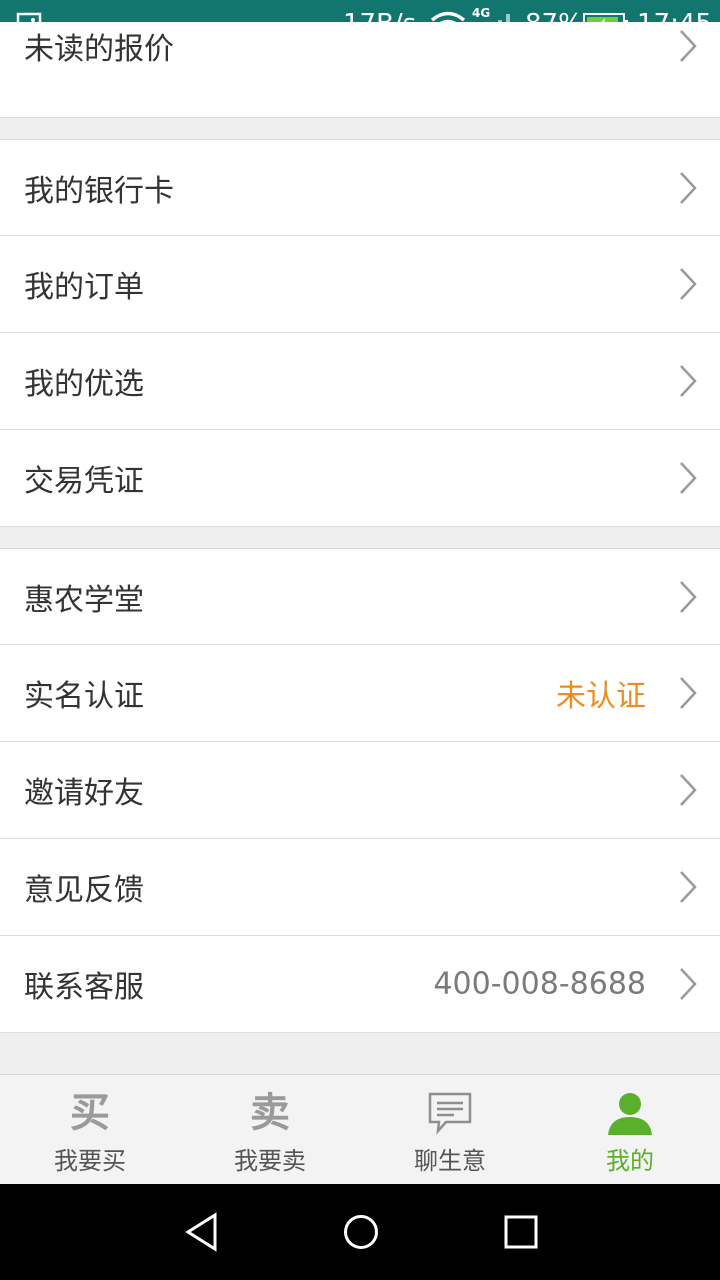 Image resolution: width=720 pixels, height=1280 pixels. I want to click on bottom-nav: 买 我要买 卖 我要卖 聊生意 我的, so click(360, 1129).